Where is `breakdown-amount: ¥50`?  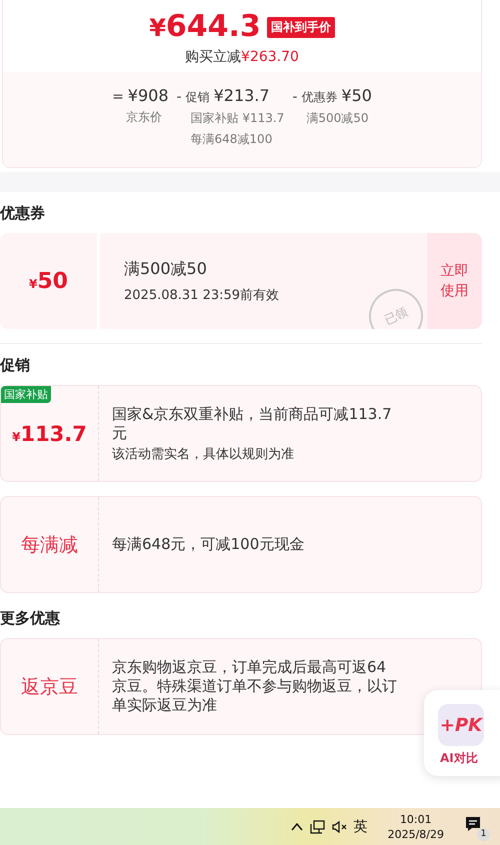 breakdown-amount: ¥50 is located at coordinates (356, 95).